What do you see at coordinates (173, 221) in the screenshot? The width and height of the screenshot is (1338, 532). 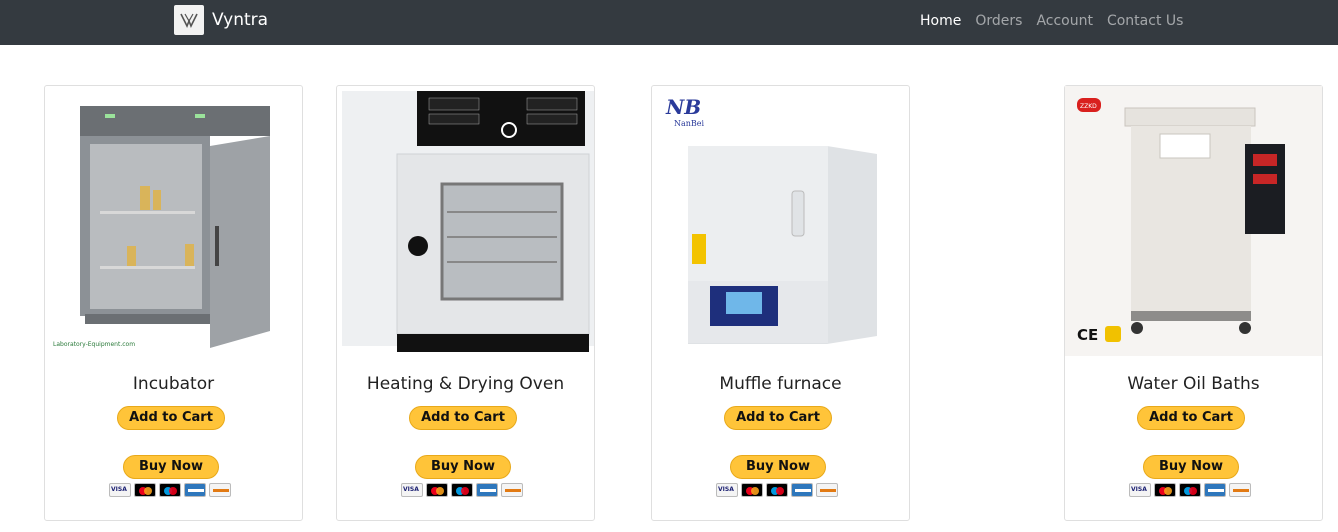 I see `product-image: Laboratory-Equipment.com` at bounding box center [173, 221].